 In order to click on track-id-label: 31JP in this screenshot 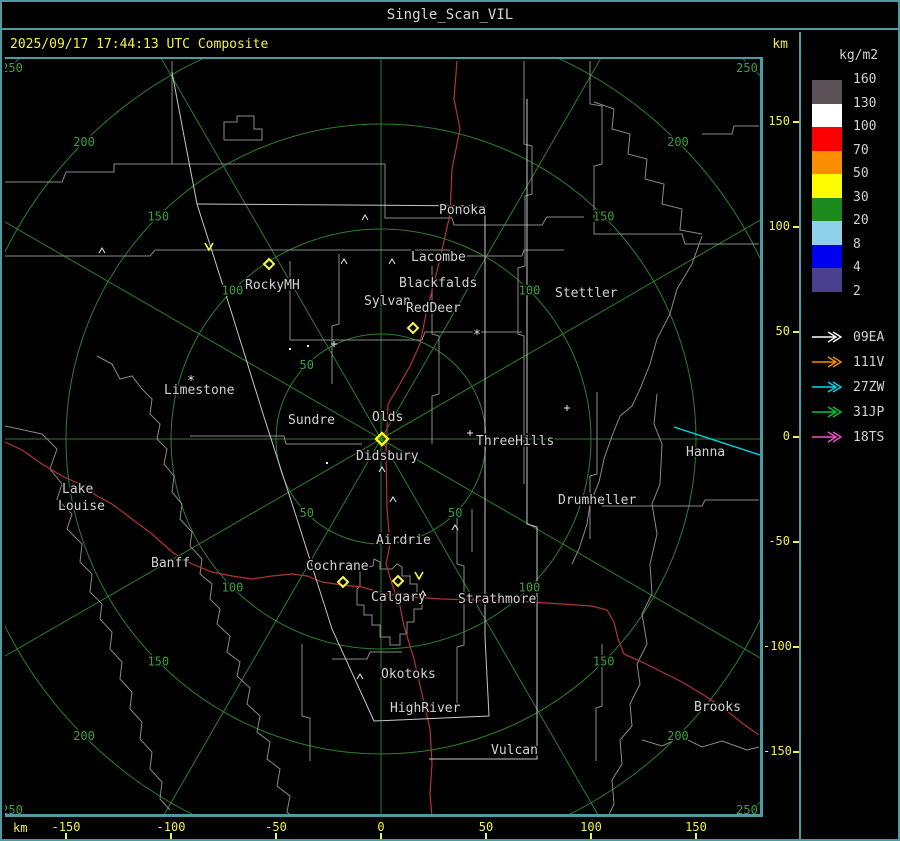, I will do `click(869, 412)`.